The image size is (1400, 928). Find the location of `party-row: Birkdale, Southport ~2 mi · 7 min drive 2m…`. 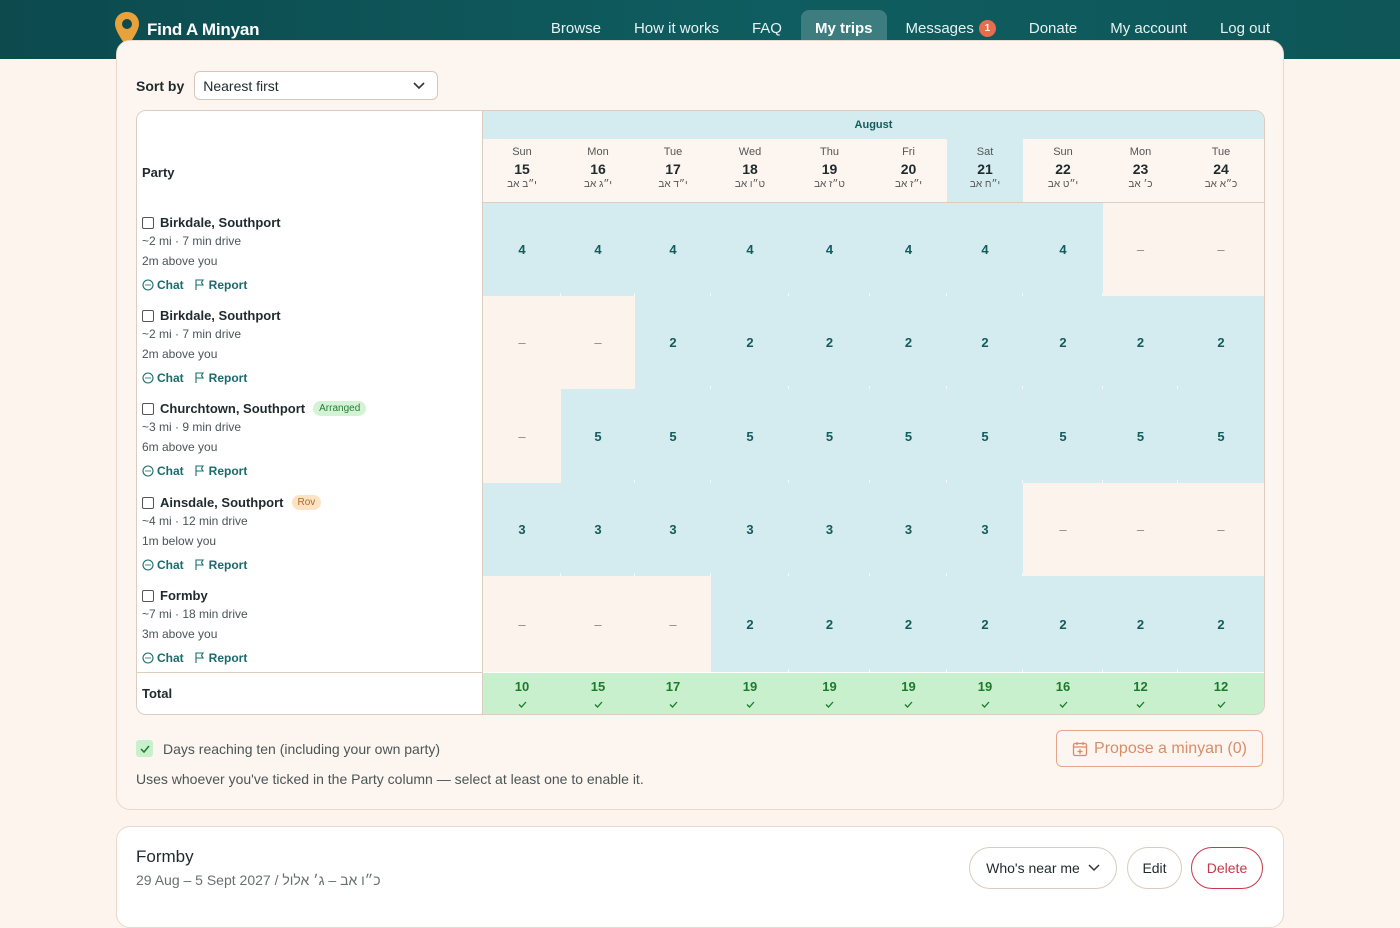

party-row: Birkdale, Southport ~2 mi · 7 min drive 2m… is located at coordinates (309, 342).